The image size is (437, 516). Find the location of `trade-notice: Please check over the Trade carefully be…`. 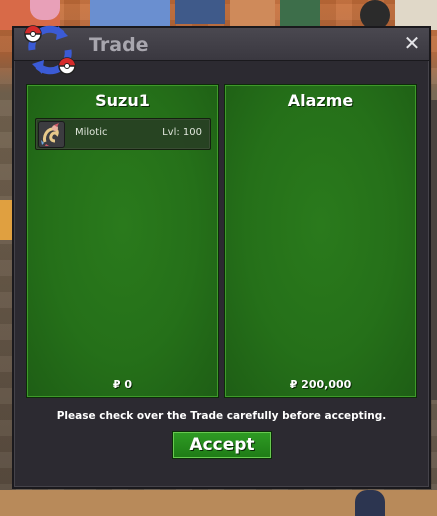

trade-notice: Please check over the Trade carefully be… is located at coordinates (221, 416).